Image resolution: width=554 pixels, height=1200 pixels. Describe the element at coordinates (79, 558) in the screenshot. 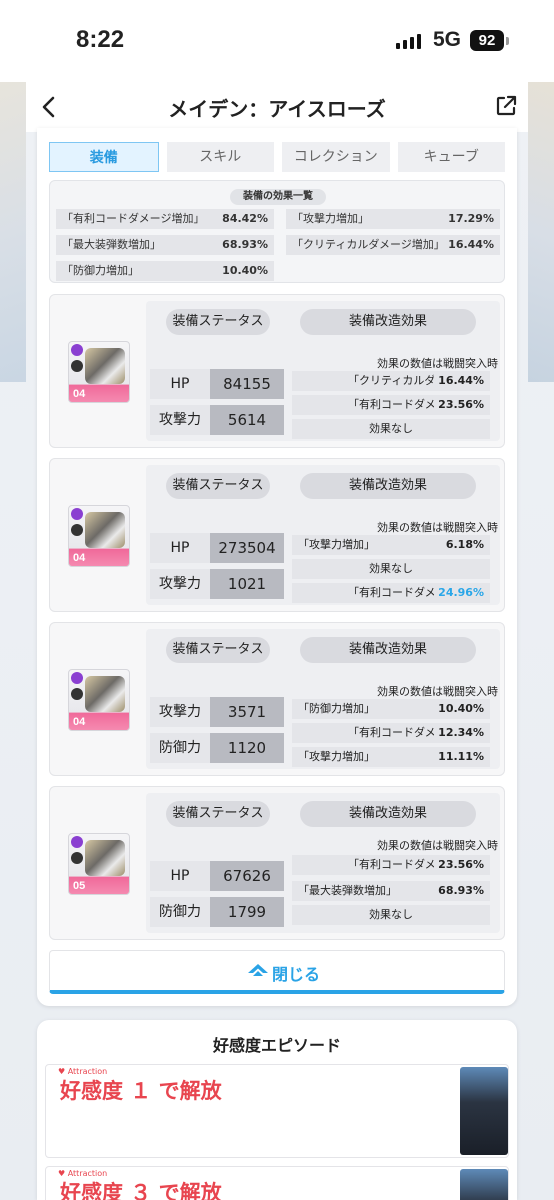

I see `equipment-level: 04` at that location.